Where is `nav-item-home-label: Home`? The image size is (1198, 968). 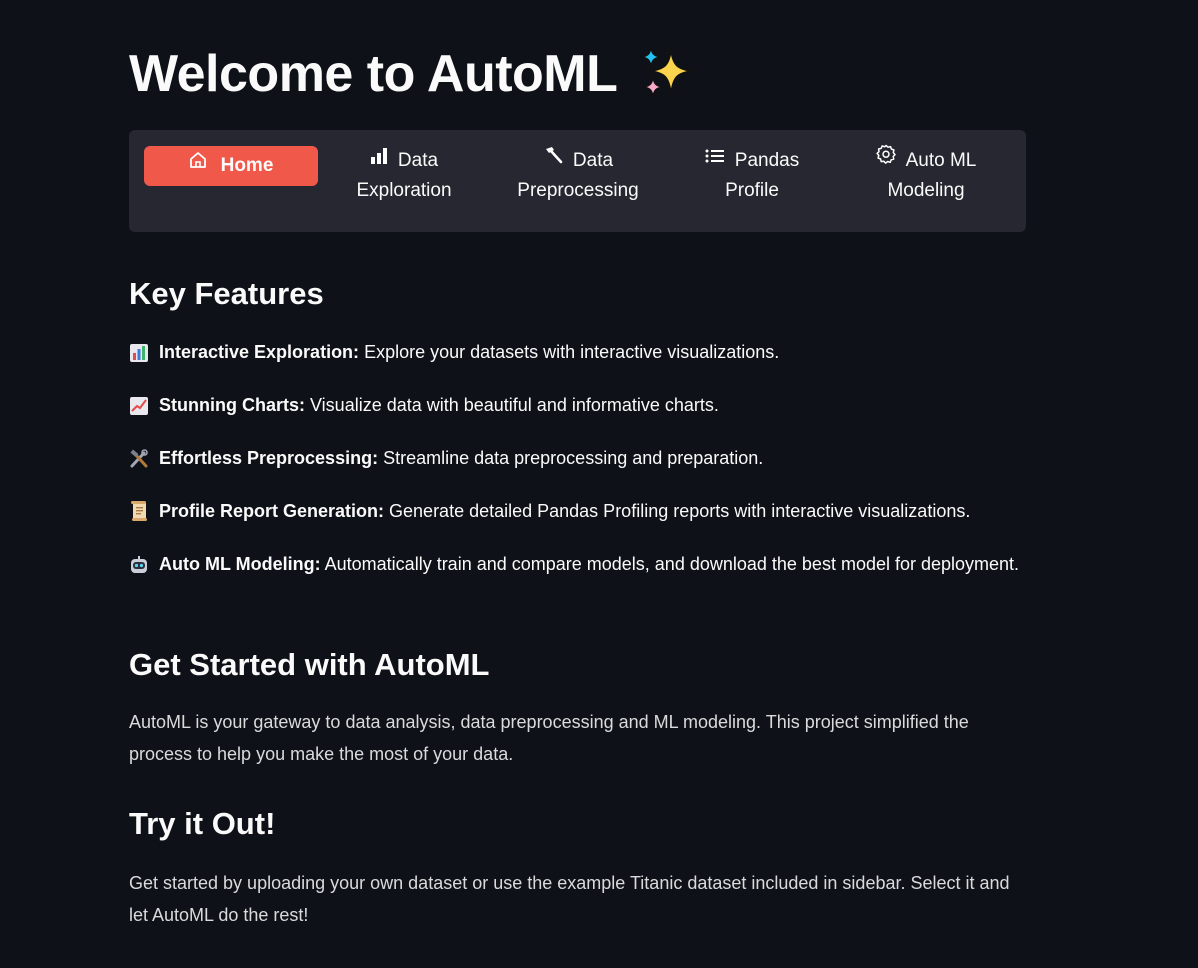 nav-item-home-label: Home is located at coordinates (247, 166).